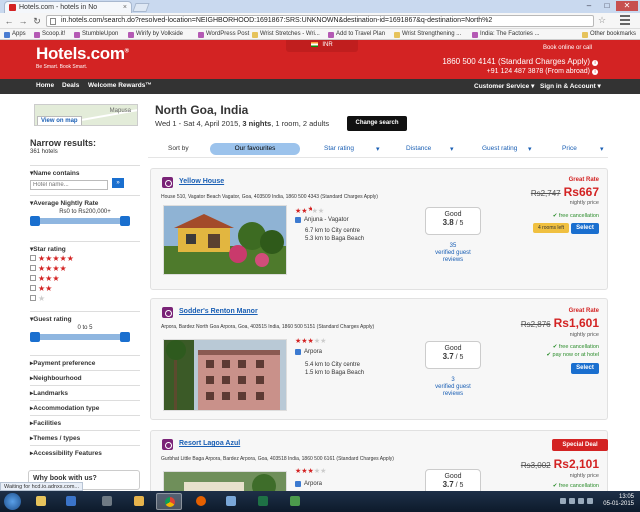  I want to click on bookmark-star-icon: ☆, so click(602, 20).